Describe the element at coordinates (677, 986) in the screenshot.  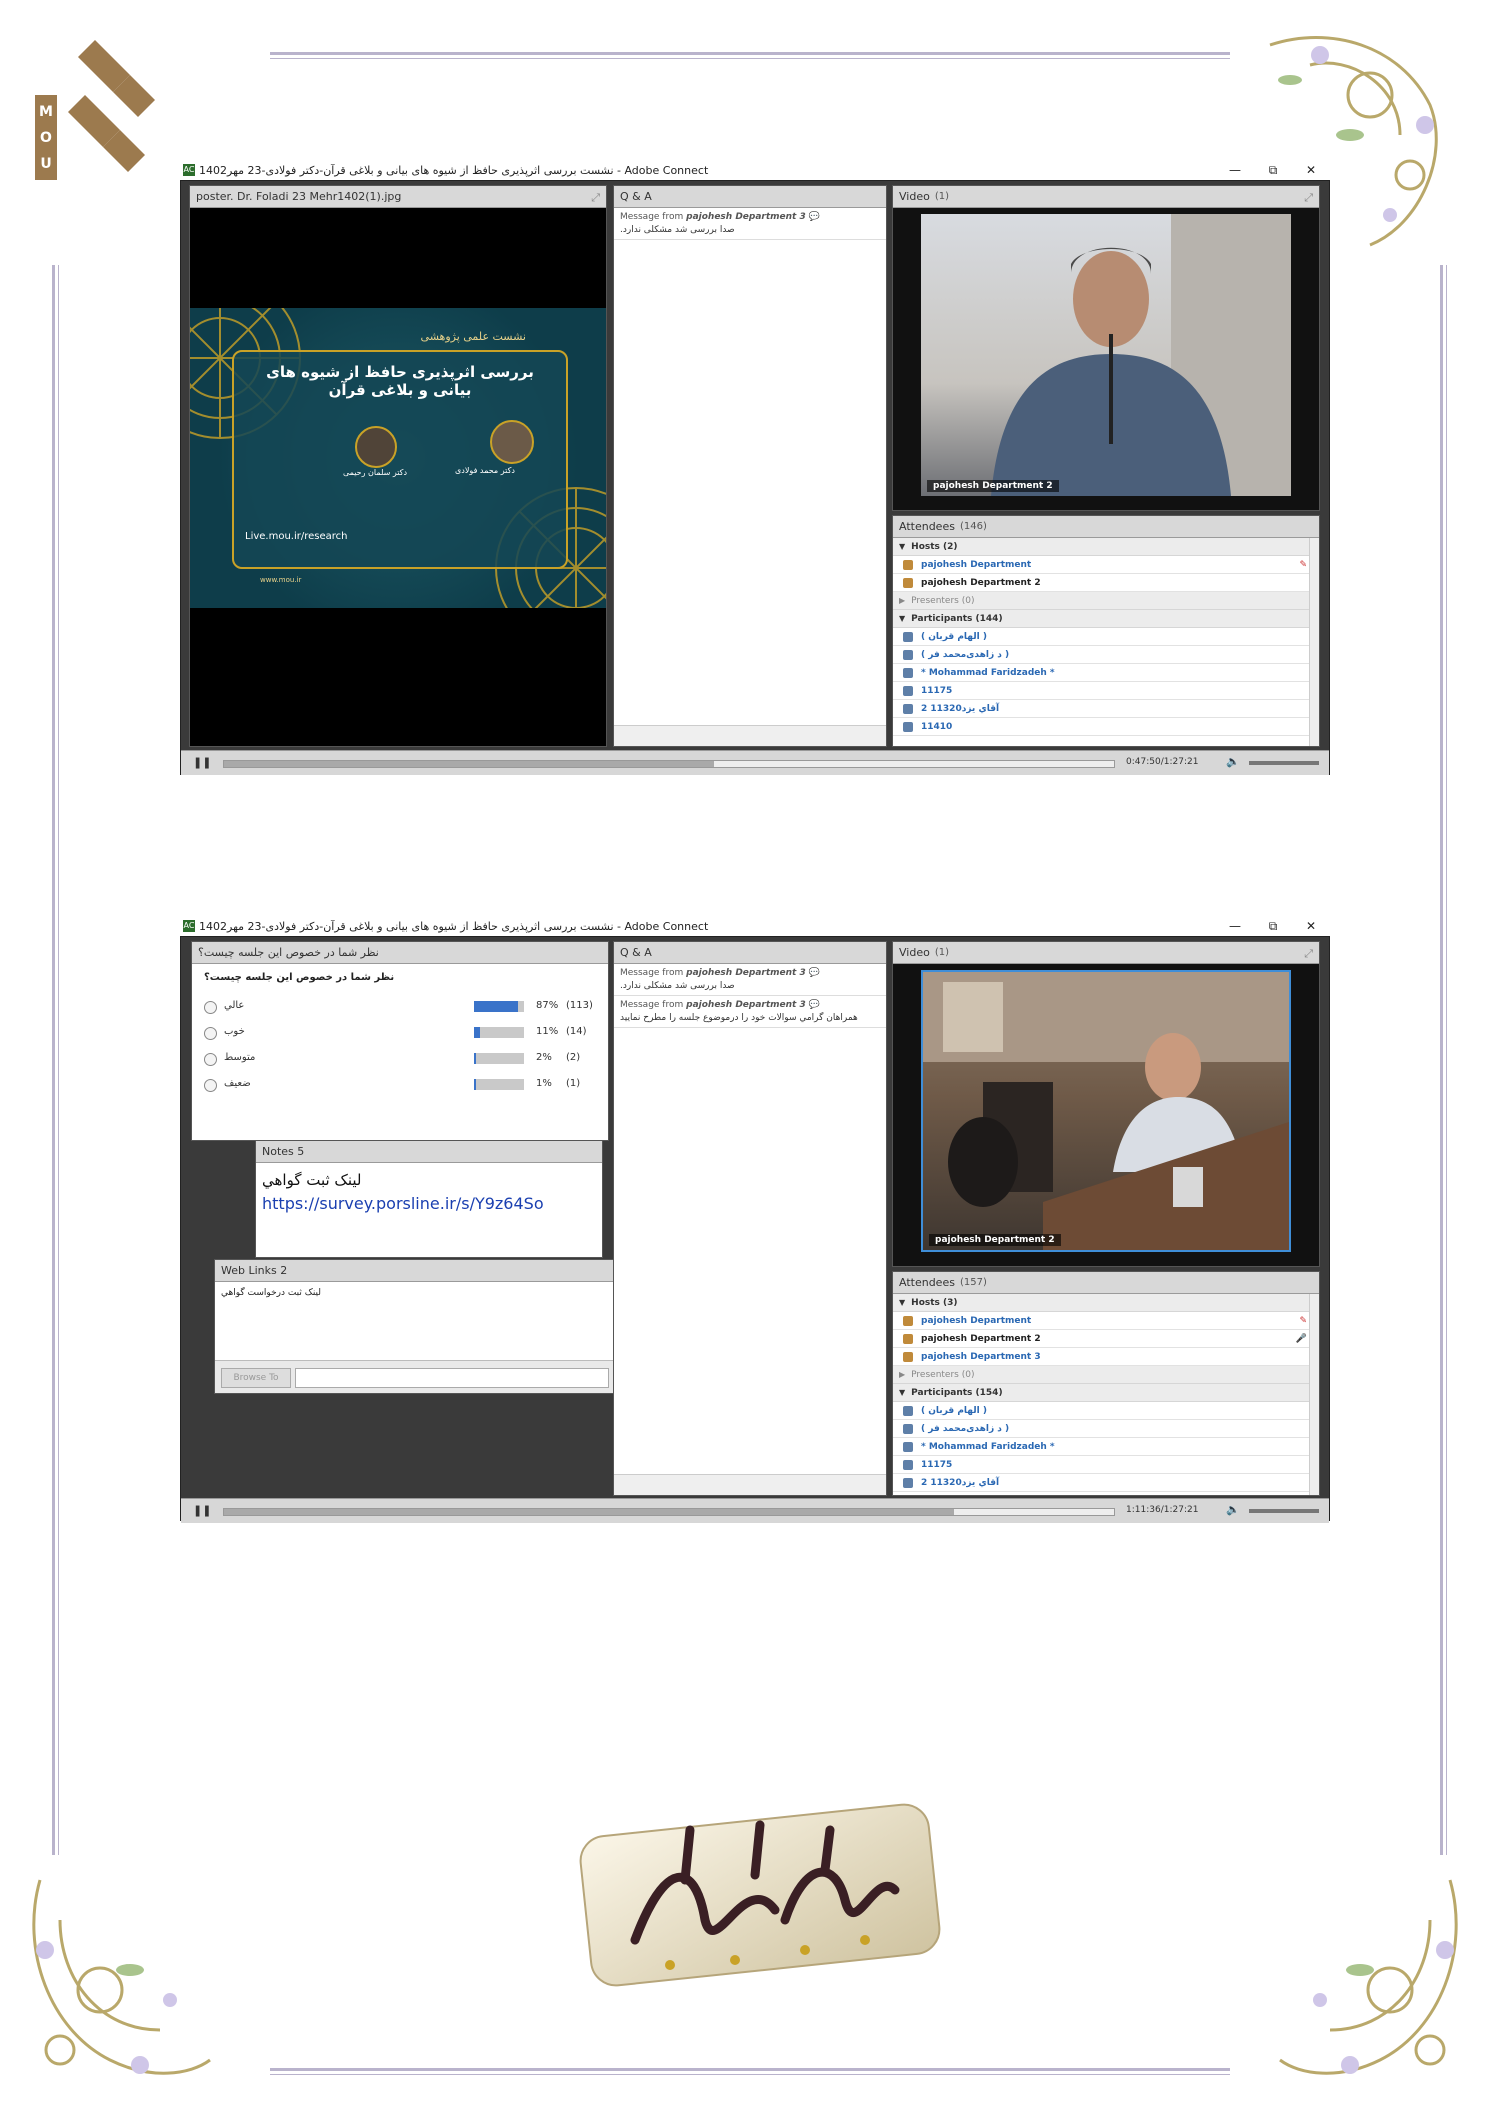
I see `message-body: صدا بررسی شد مشکلی ندارد.` at that location.